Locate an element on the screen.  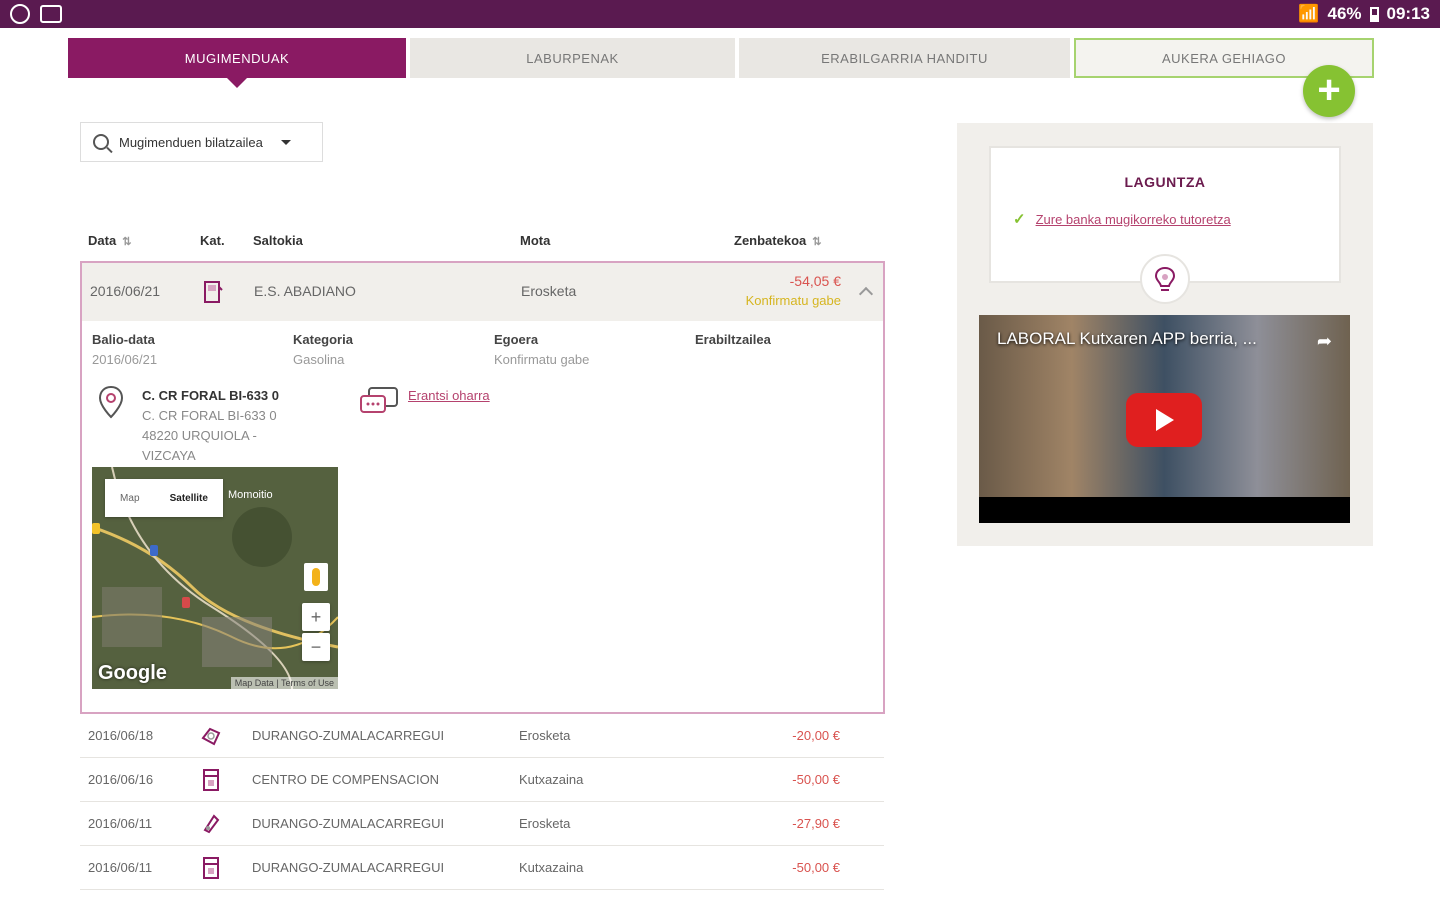
movement-search-dropdown: Mugimenduen bilatzailea is located at coordinates (201, 142).